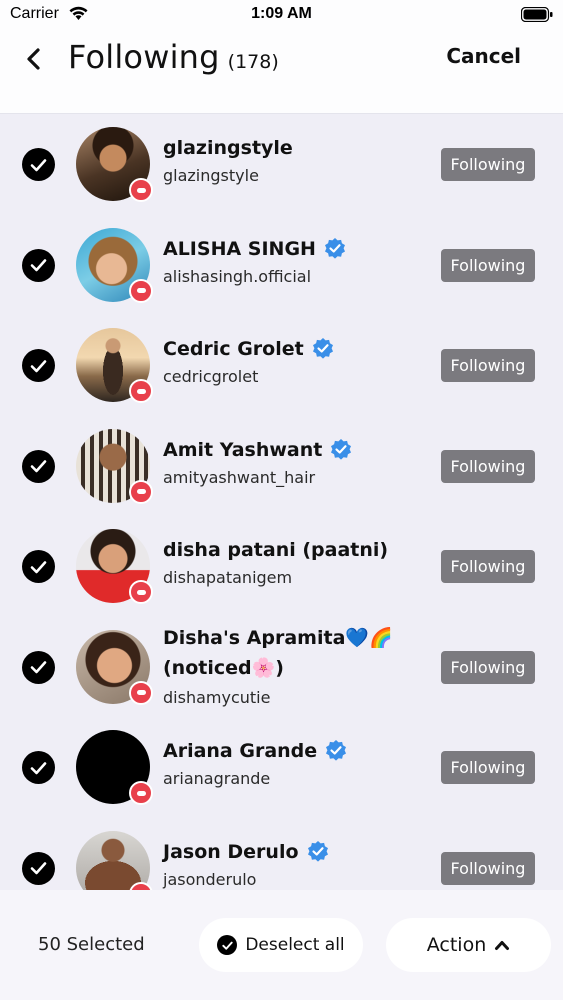 The width and height of the screenshot is (563, 1000). Describe the element at coordinates (231, 851) in the screenshot. I see `account-name: Jason Derulo` at that location.